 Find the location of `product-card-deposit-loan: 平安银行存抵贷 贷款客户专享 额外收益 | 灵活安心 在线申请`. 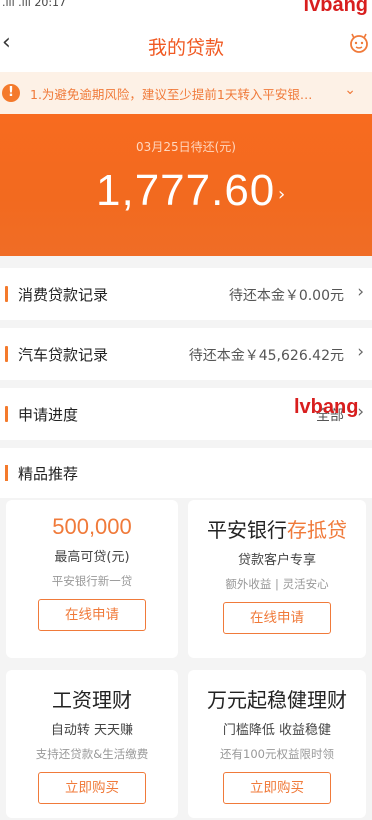

product-card-deposit-loan: 平安银行存抵贷 贷款客户专享 额外收益 | 灵活安心 在线申请 is located at coordinates (277, 579).